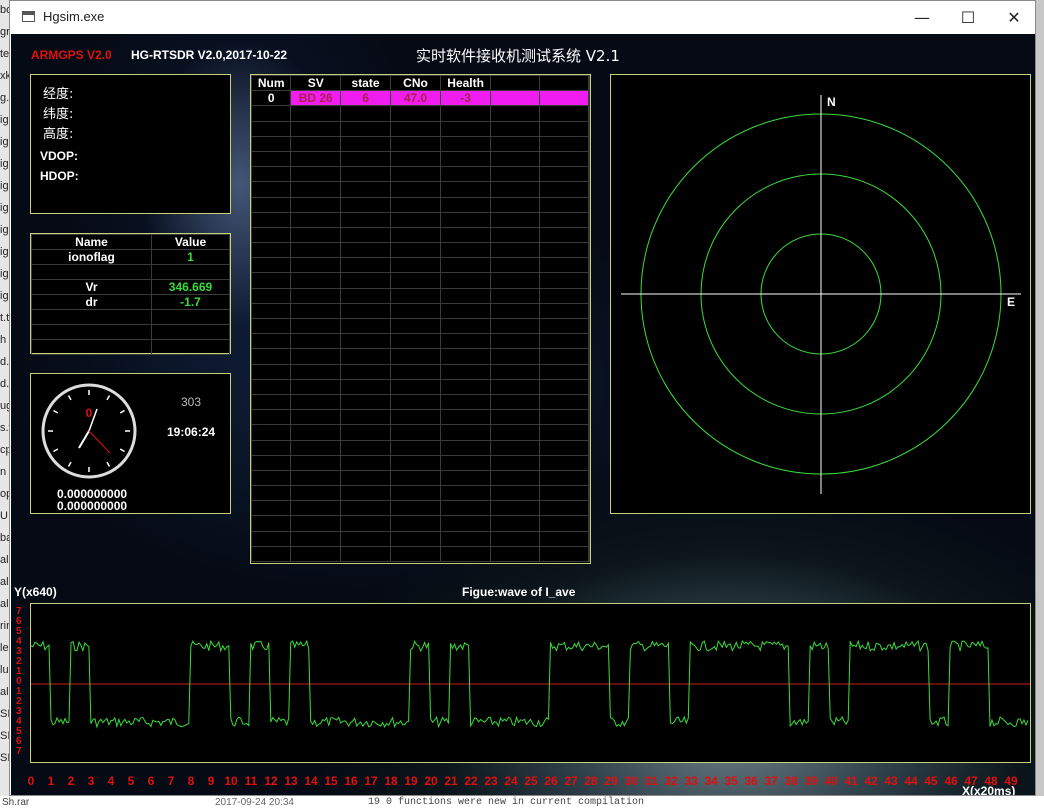 This screenshot has height=811, width=1044. Describe the element at coordinates (811, 781) in the screenshot. I see `wave-x-tick: 39` at that location.